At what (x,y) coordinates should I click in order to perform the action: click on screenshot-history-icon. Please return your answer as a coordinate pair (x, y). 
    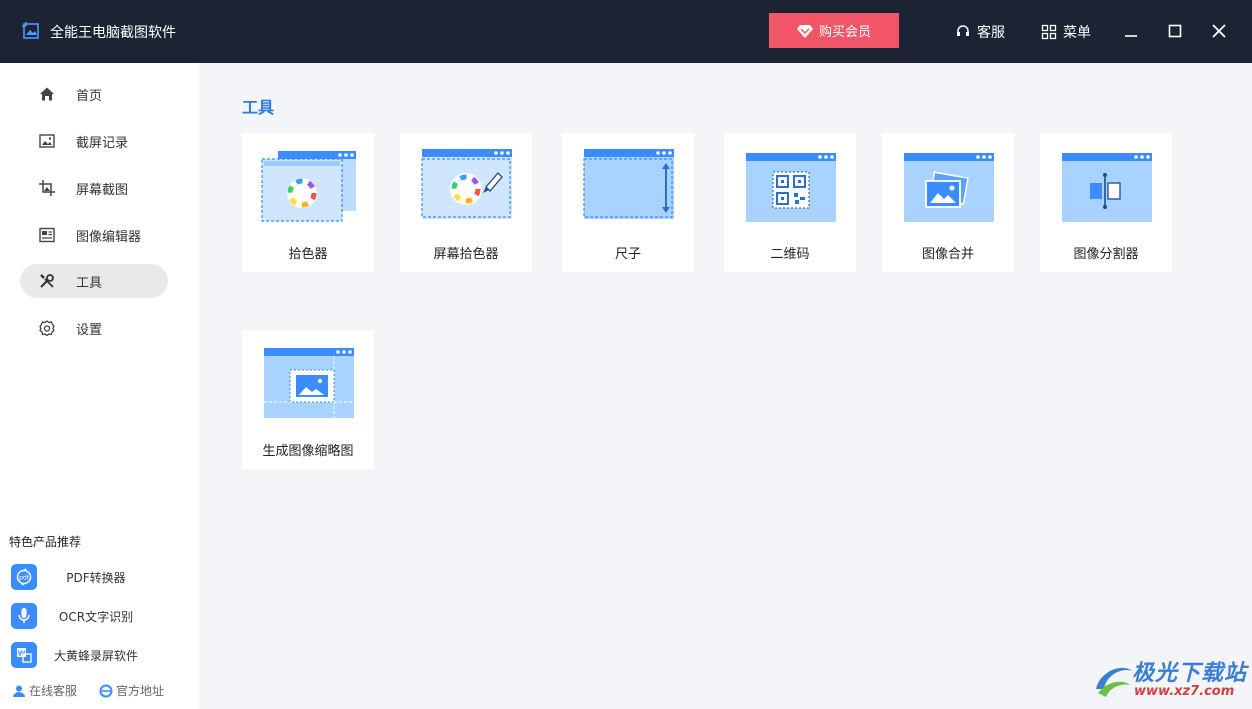
    Looking at the image, I should click on (47, 141).